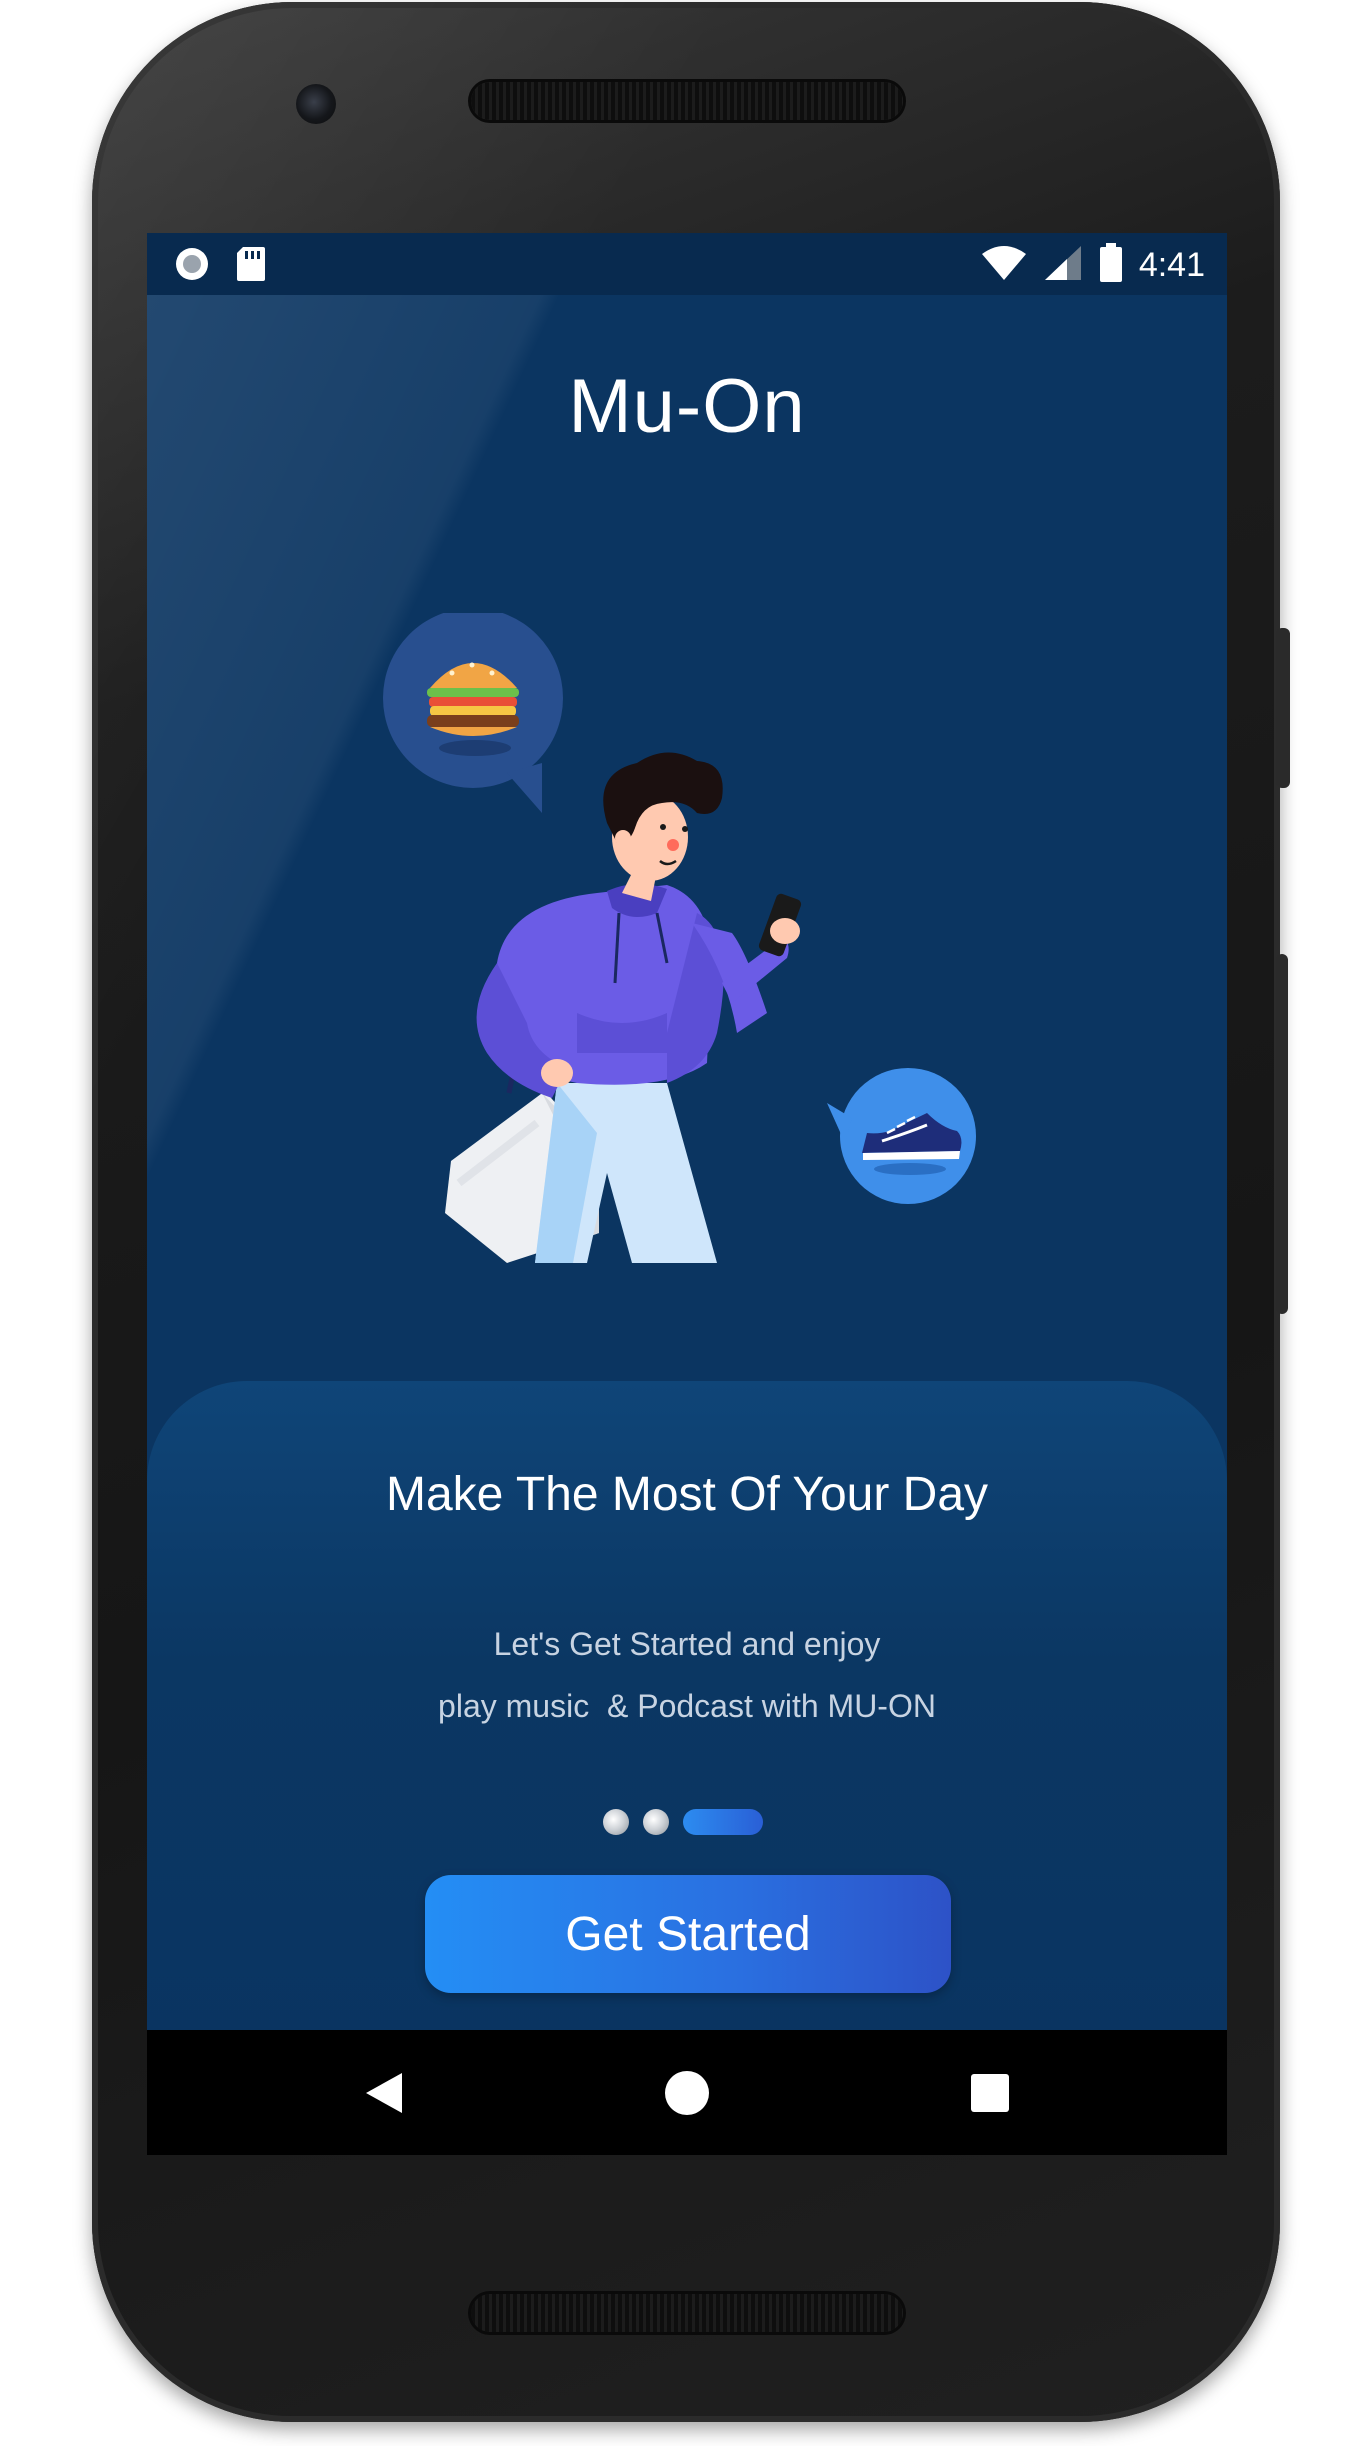 The height and width of the screenshot is (2446, 1370). Describe the element at coordinates (687, 2313) in the screenshot. I see `bottom-speaker` at that location.